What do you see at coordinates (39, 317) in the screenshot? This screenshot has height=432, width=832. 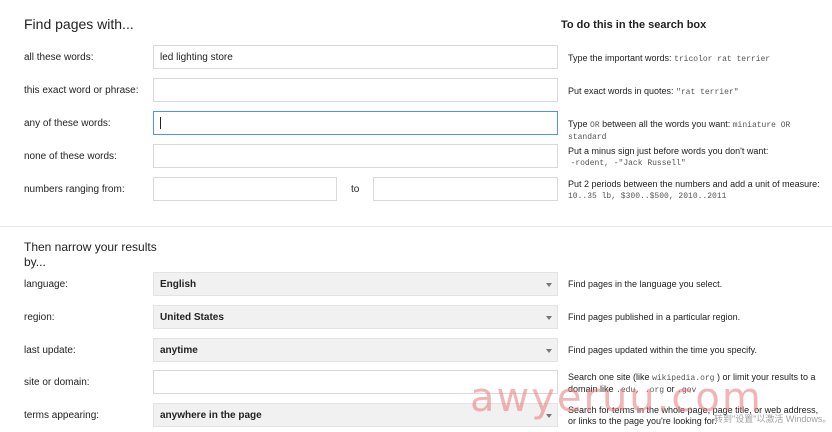 I see `label-region: region:` at bounding box center [39, 317].